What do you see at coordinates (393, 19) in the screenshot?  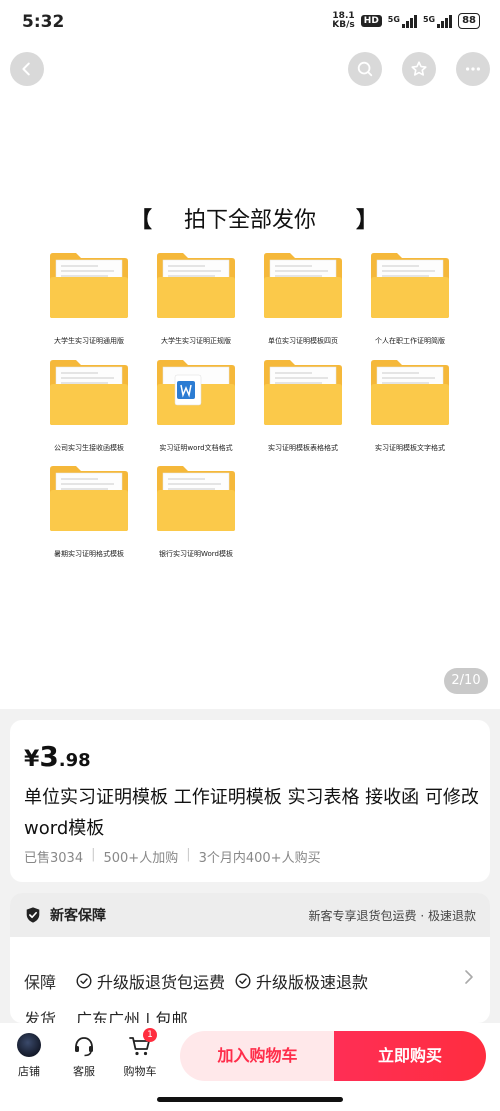 I see `signal-label: 5G` at bounding box center [393, 19].